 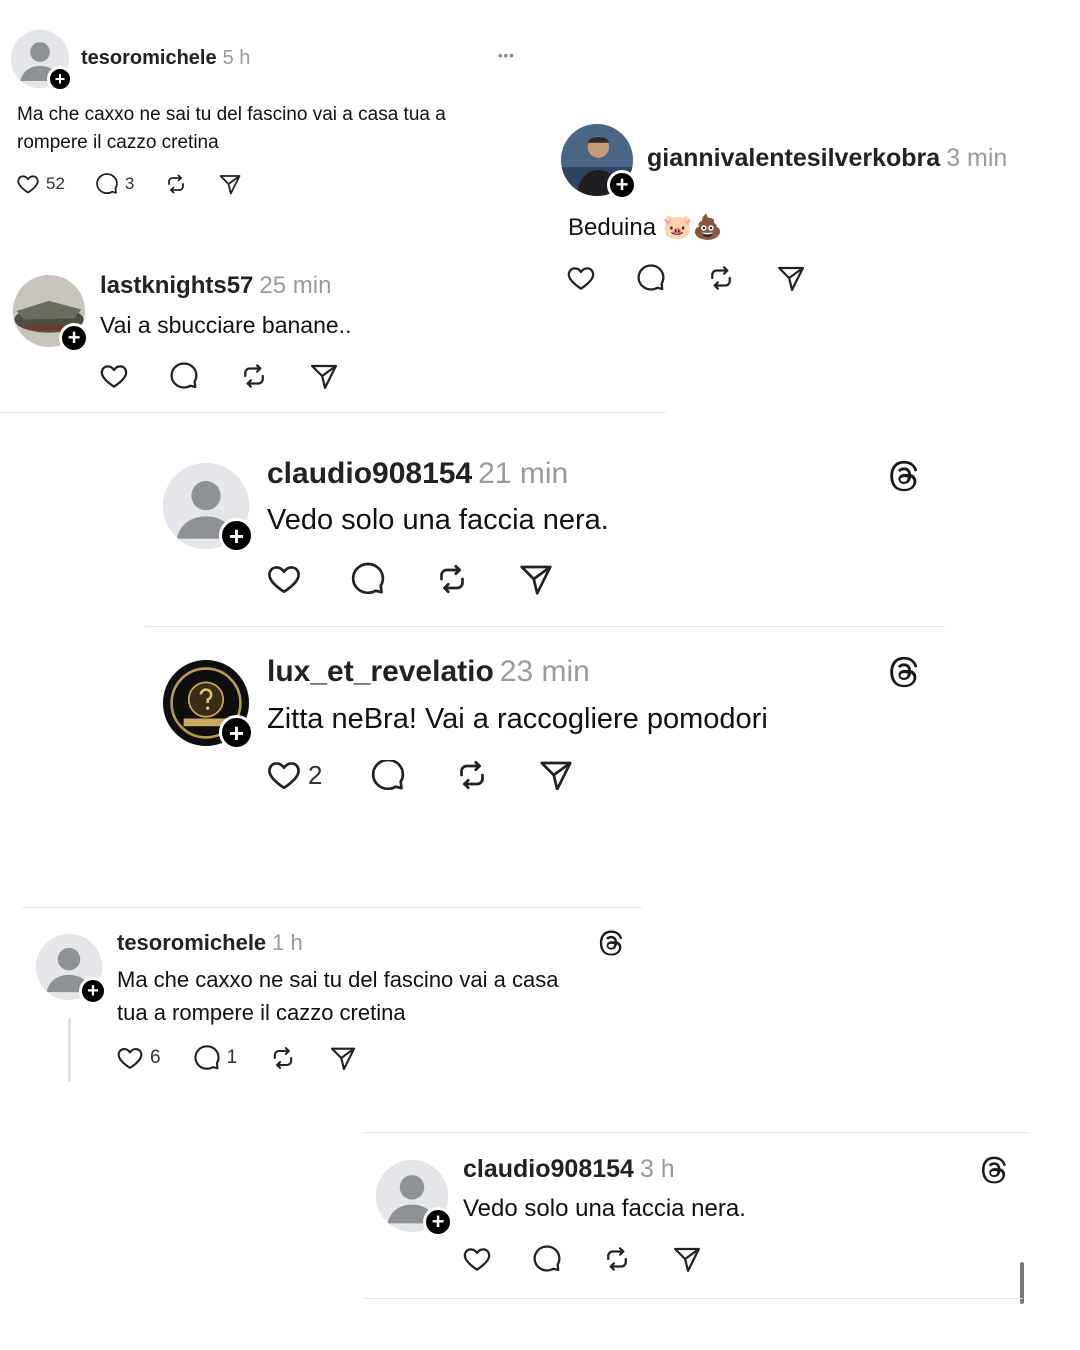 What do you see at coordinates (129, 183) in the screenshot?
I see `comment-count: 3` at bounding box center [129, 183].